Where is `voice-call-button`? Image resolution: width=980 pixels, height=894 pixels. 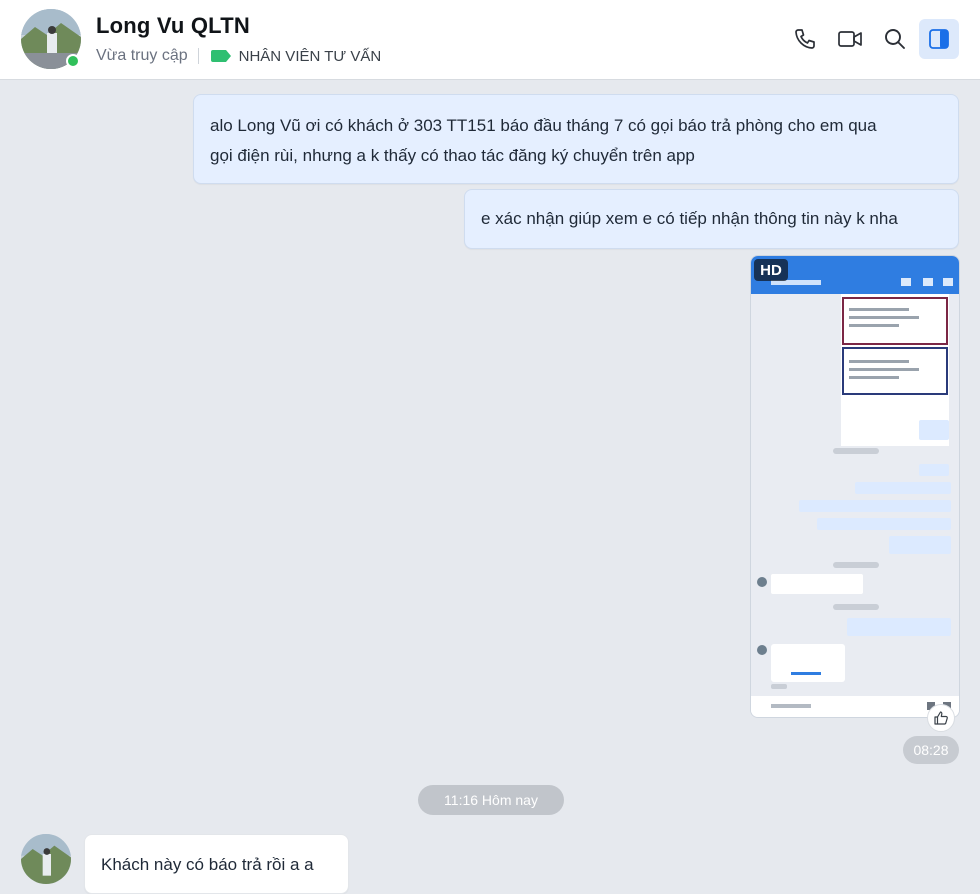 voice-call-button is located at coordinates (805, 39).